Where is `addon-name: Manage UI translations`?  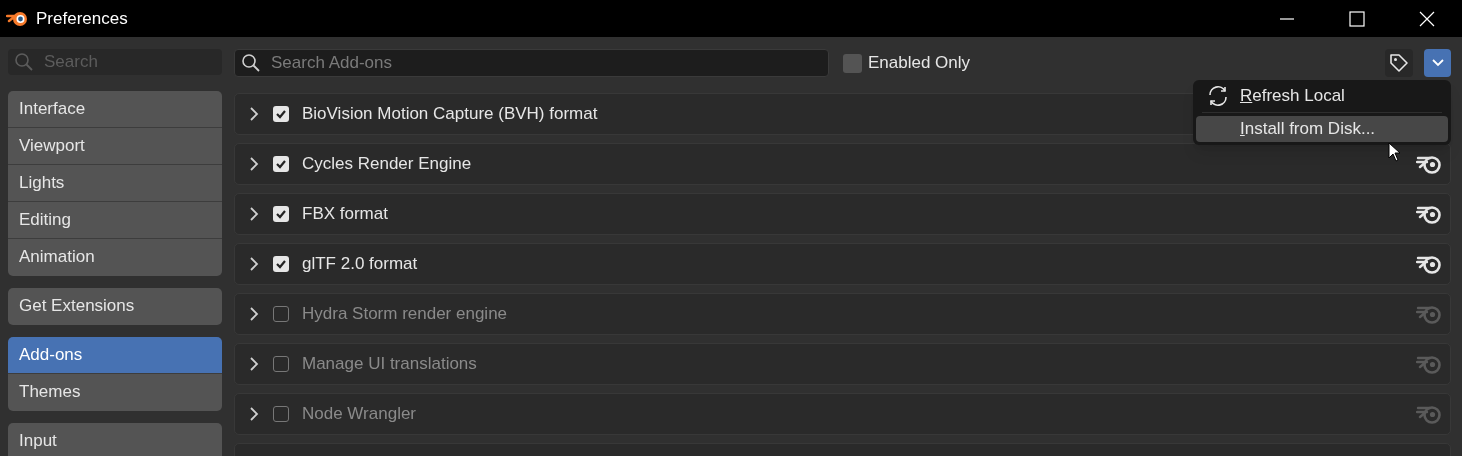 addon-name: Manage UI translations is located at coordinates (389, 364).